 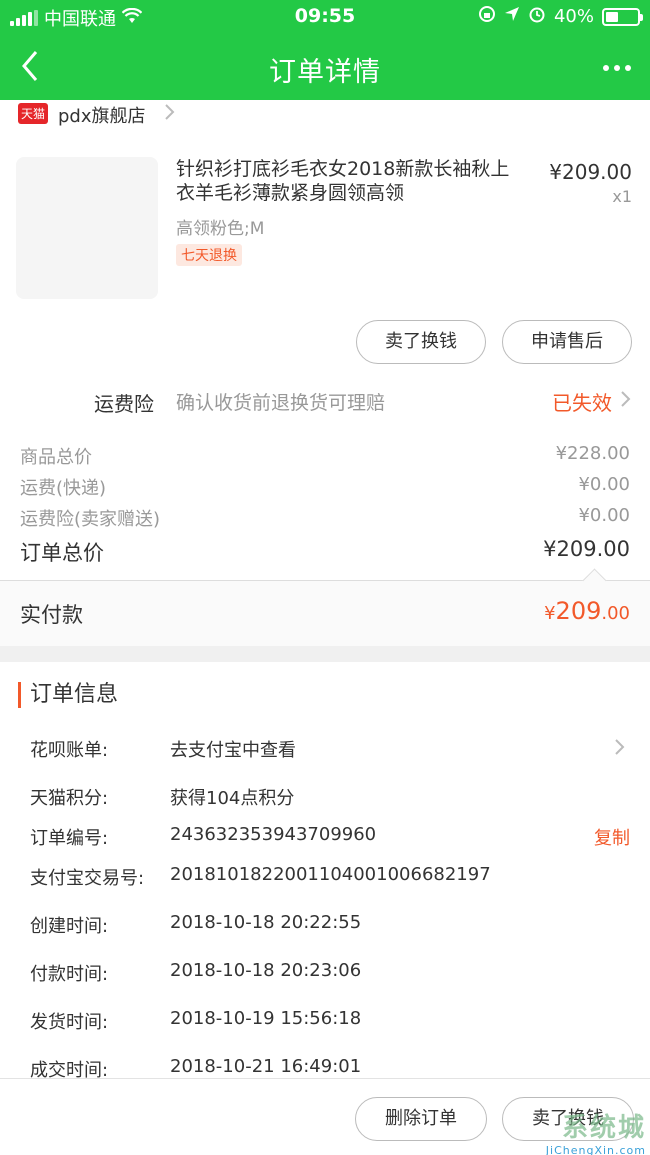 What do you see at coordinates (573, 16) in the screenshot?
I see `battery-percent: 40%` at bounding box center [573, 16].